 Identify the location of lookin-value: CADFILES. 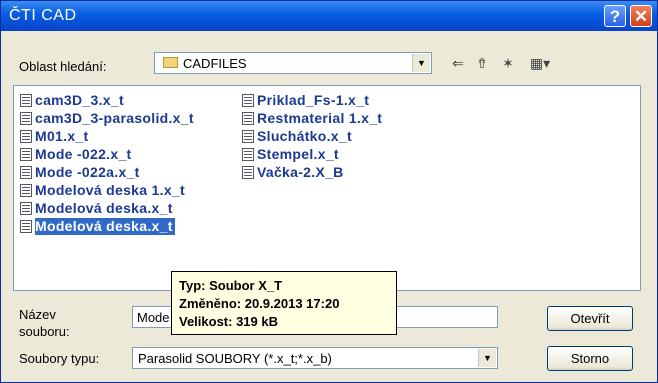
(215, 63).